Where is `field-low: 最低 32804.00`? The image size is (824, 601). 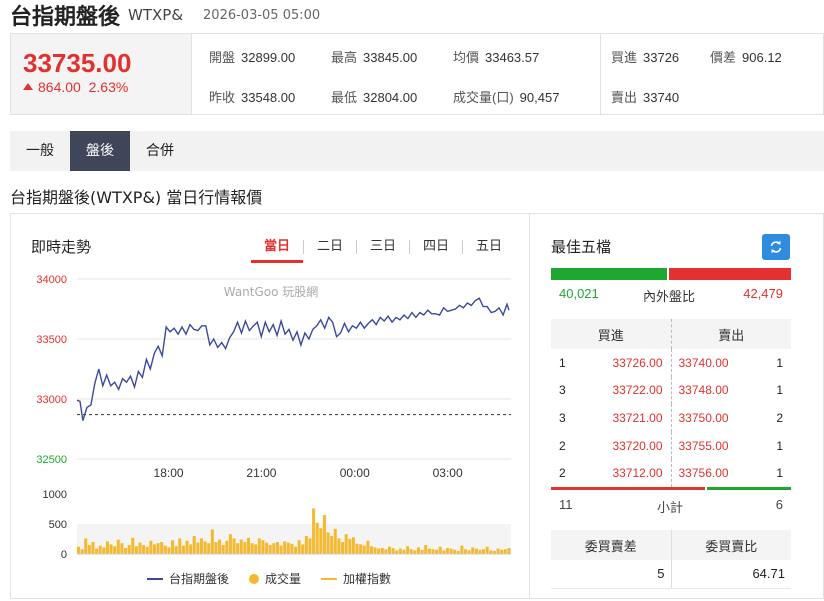
field-low: 最低 32804.00 is located at coordinates (374, 97).